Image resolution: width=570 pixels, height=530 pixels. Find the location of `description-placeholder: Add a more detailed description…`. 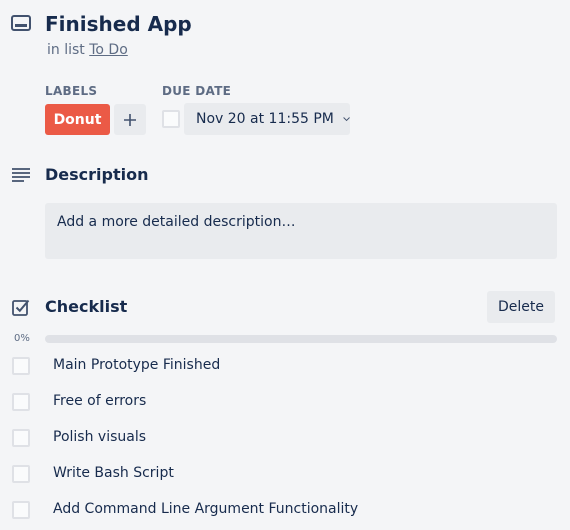

description-placeholder: Add a more detailed description… is located at coordinates (176, 222).